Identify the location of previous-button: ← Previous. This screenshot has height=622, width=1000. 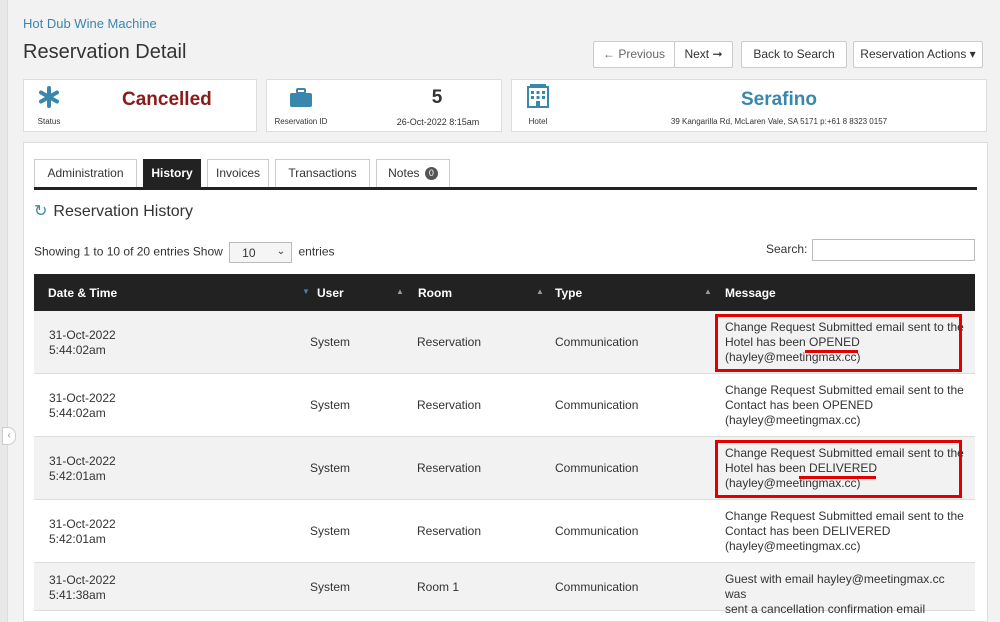
(634, 54).